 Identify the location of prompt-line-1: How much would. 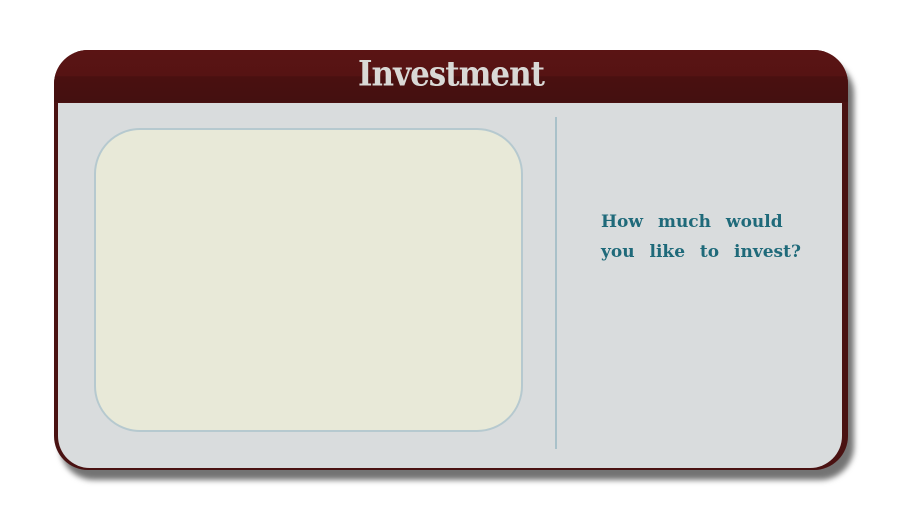
(692, 222).